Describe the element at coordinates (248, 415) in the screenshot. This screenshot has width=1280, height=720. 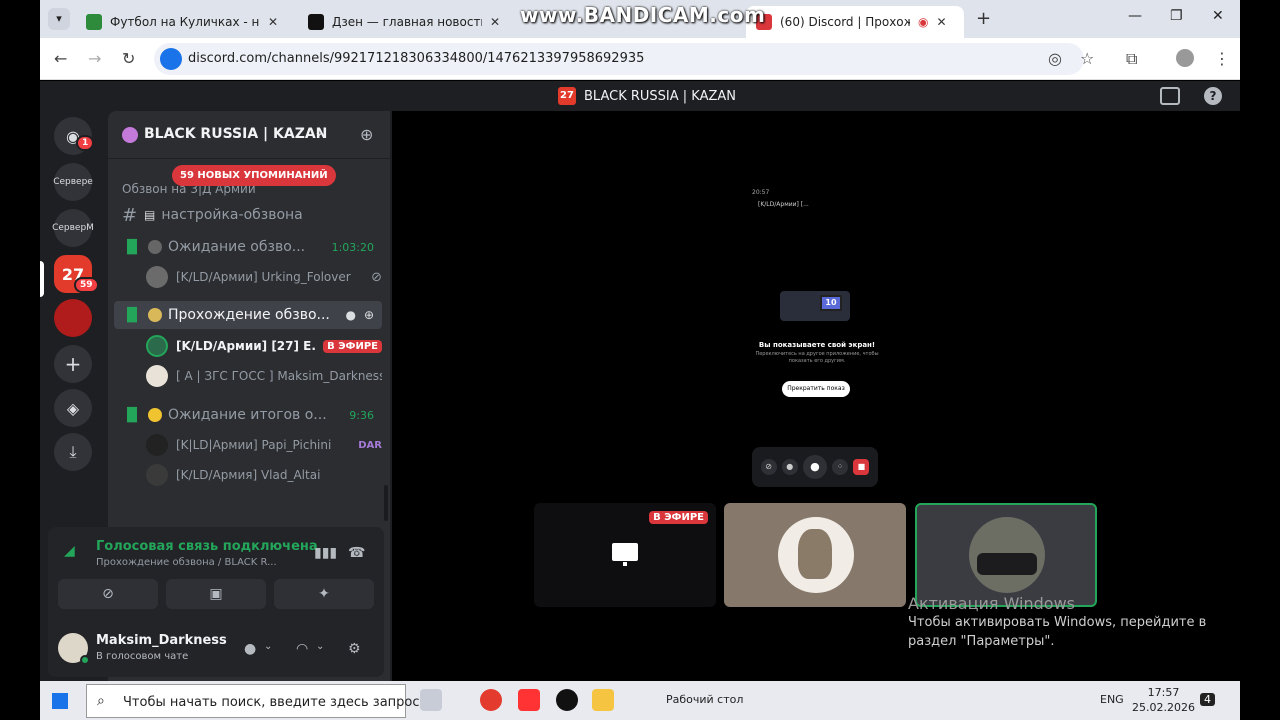
I see `channel-voice-results: ▐▌ Ожидание итогов о... 9:36` at that location.